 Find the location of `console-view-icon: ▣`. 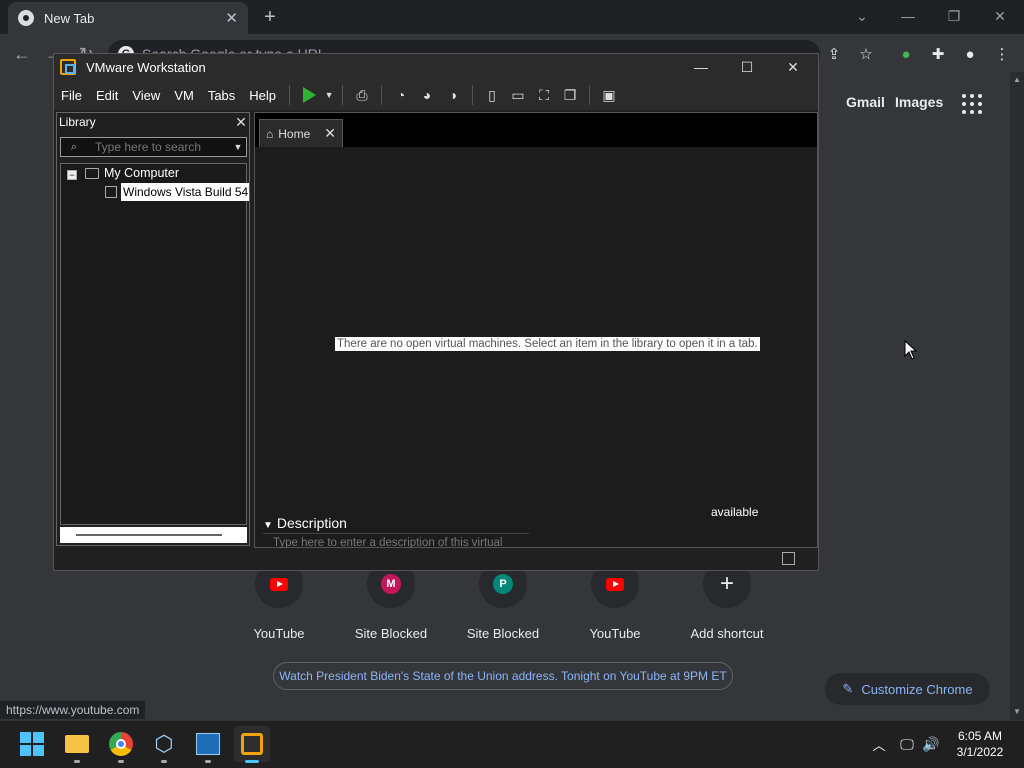

console-view-icon: ▣ is located at coordinates (609, 95).